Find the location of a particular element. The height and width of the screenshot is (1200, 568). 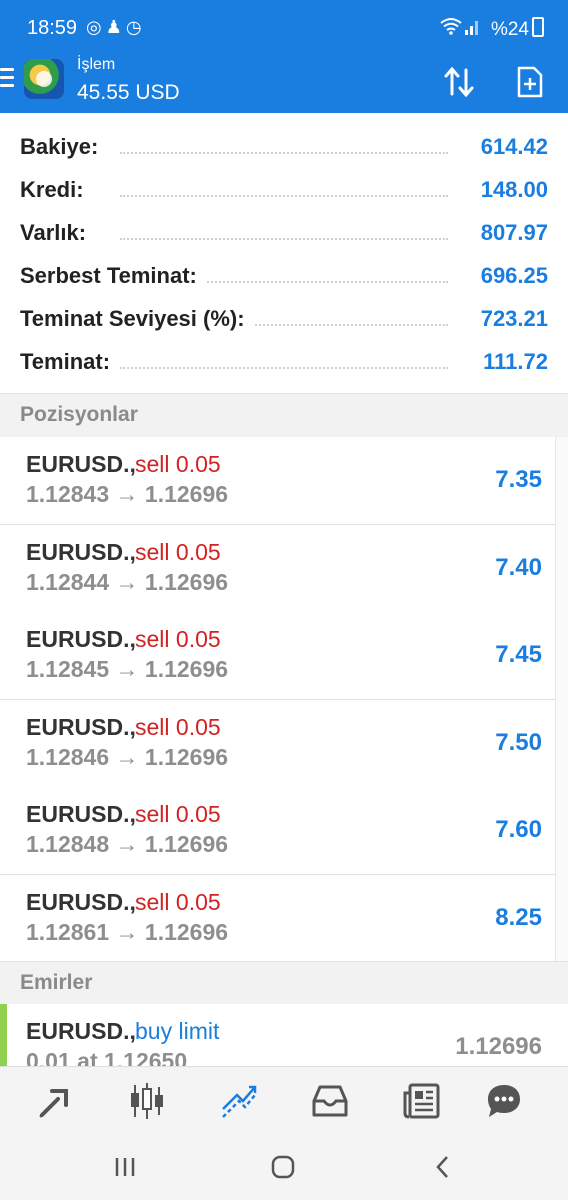

status-time: 18:59 is located at coordinates (52, 28).